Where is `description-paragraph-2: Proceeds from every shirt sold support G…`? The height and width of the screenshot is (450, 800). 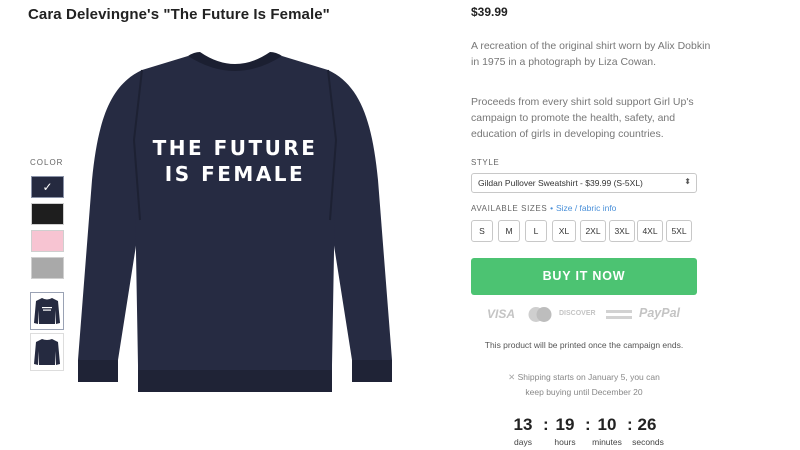 description-paragraph-2: Proceeds from every shirt sold support G… is located at coordinates (582, 118).